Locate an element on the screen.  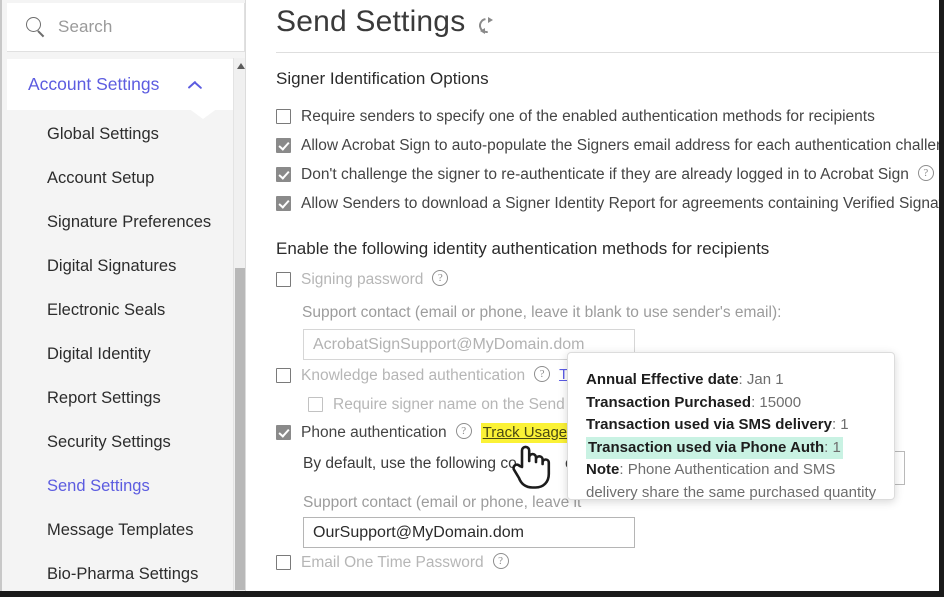
title-divider is located at coordinates (607, 52).